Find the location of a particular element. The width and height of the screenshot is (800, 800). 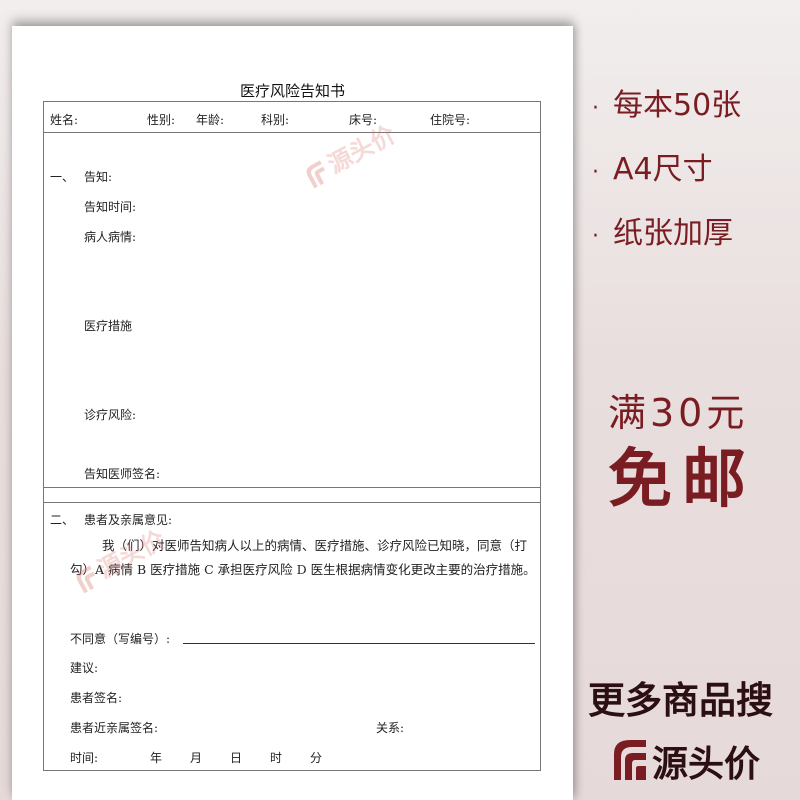

section2-title: 患者及亲属意见: is located at coordinates (128, 520).